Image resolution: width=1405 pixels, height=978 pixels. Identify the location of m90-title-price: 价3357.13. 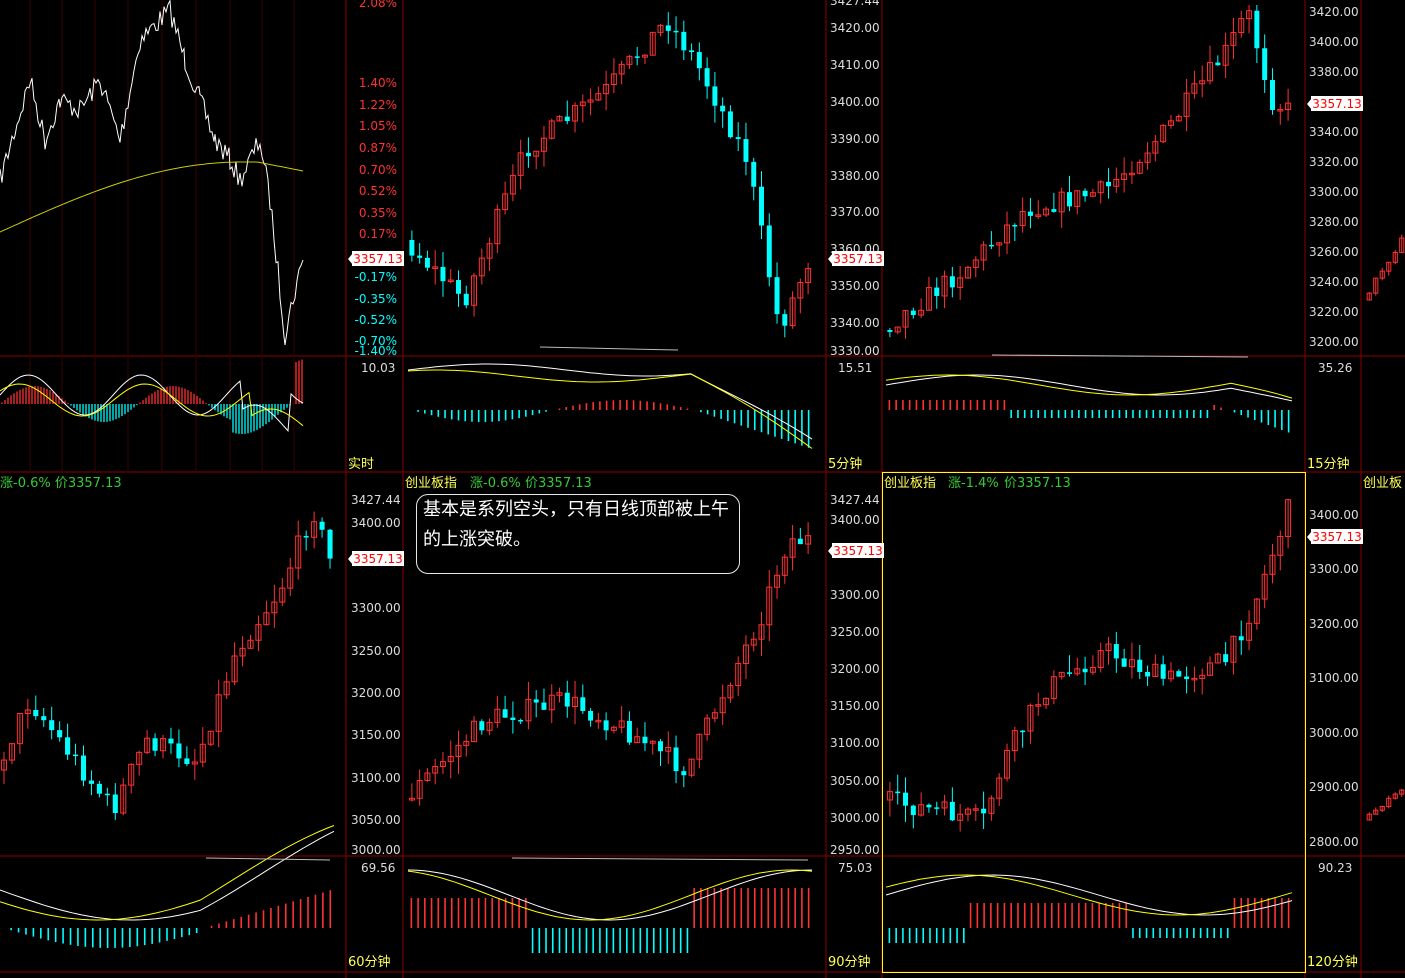
(558, 483).